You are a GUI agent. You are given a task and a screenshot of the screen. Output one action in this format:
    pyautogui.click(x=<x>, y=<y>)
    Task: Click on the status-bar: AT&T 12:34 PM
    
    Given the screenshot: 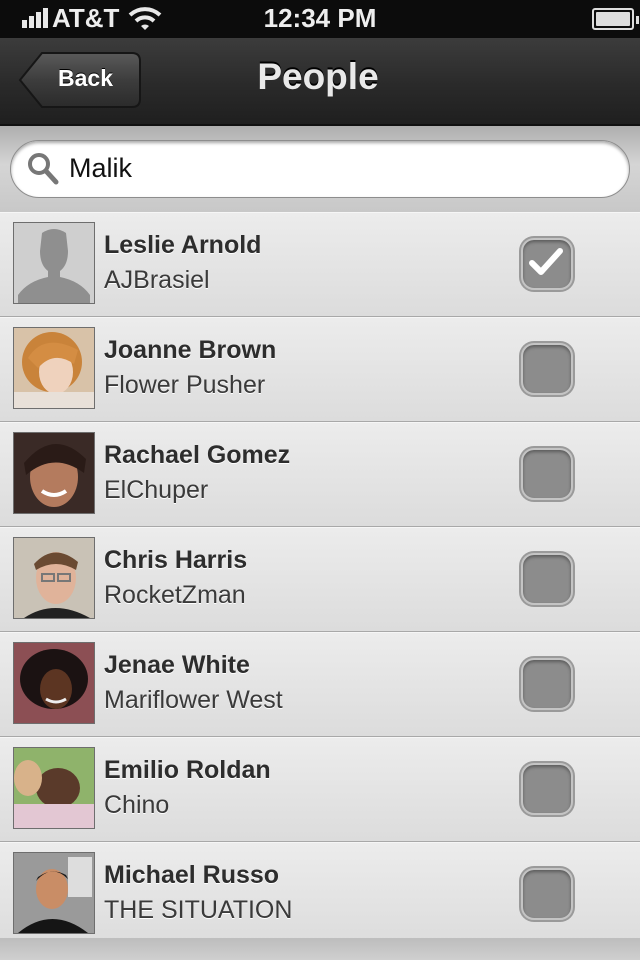 What is the action you would take?
    pyautogui.click(x=320, y=19)
    